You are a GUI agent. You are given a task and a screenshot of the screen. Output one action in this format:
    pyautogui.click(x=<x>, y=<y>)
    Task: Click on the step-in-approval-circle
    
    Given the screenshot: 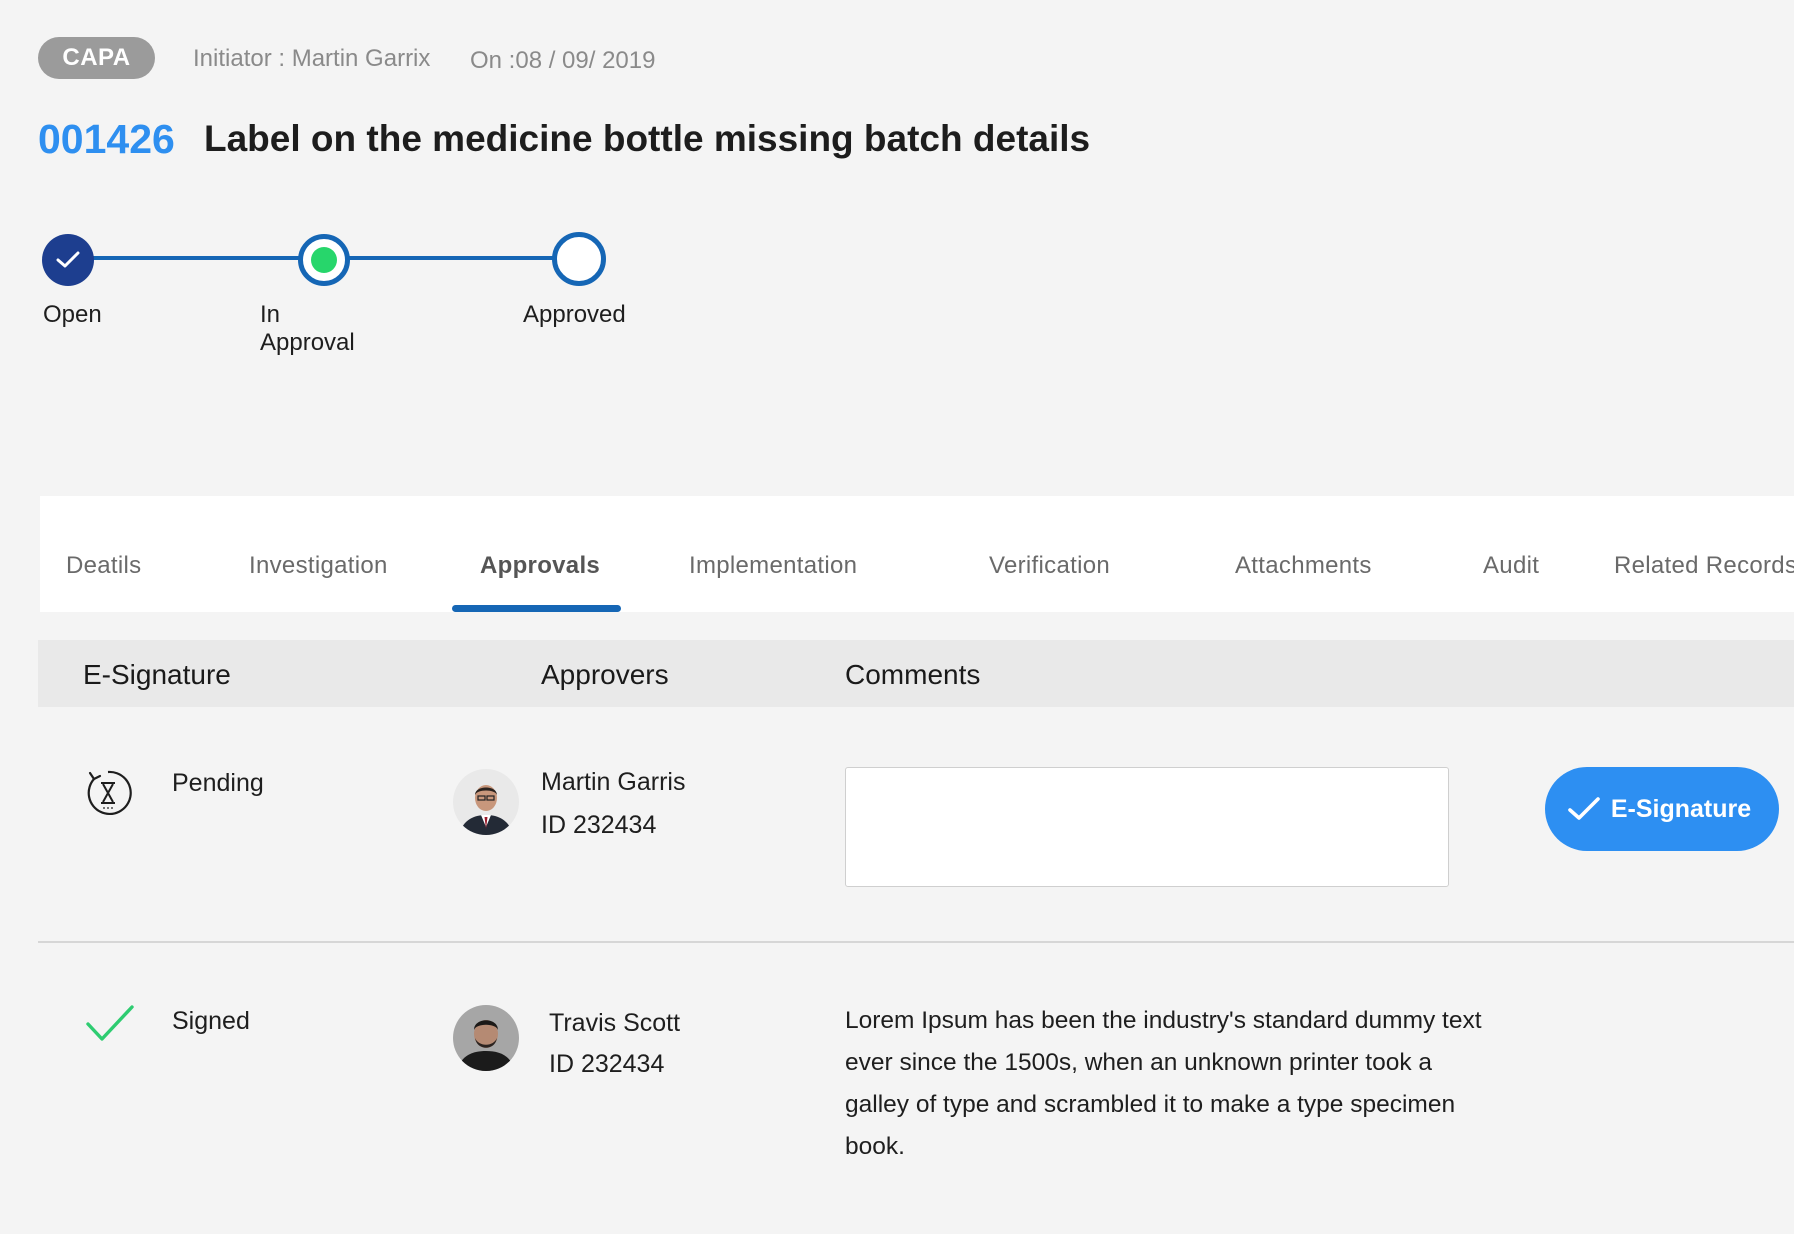 What is the action you would take?
    pyautogui.click(x=324, y=260)
    